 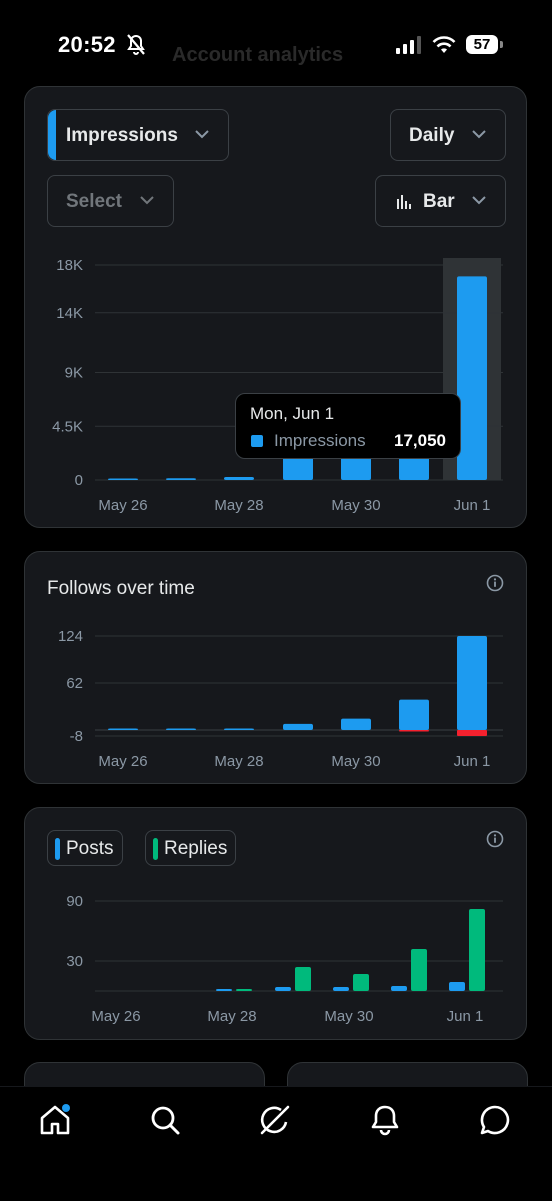 What do you see at coordinates (385, 1120) in the screenshot?
I see `notifications-icon` at bounding box center [385, 1120].